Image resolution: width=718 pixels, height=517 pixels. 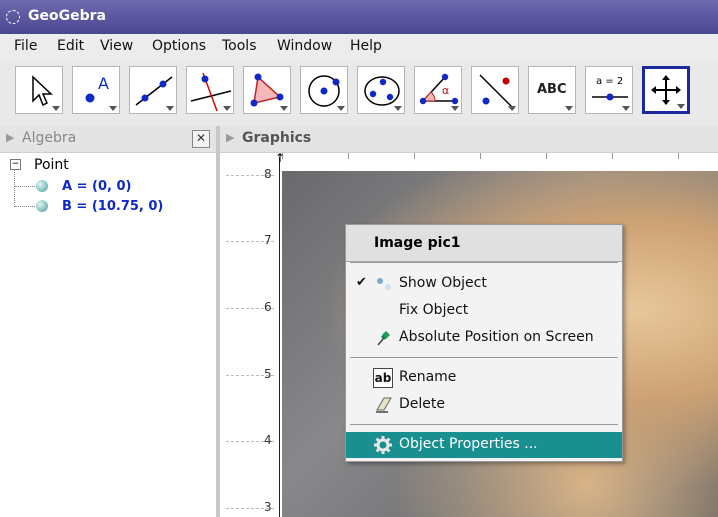 I want to click on slider-tool: a = 2, so click(x=609, y=90).